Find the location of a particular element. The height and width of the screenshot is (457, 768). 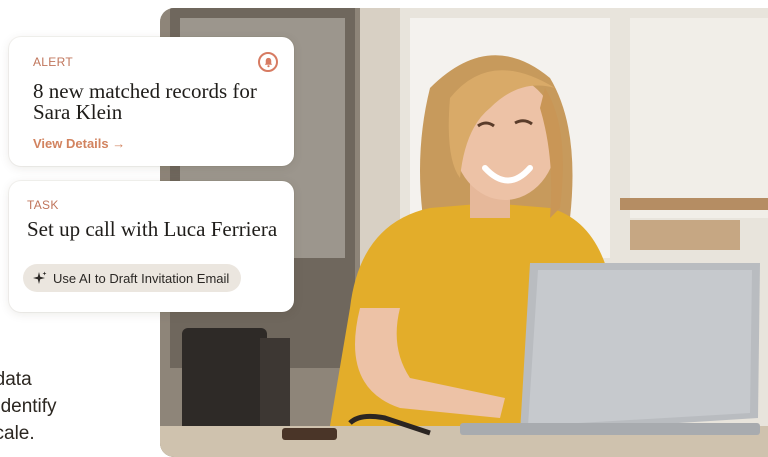

view-details-link: View Details → is located at coordinates (79, 143).